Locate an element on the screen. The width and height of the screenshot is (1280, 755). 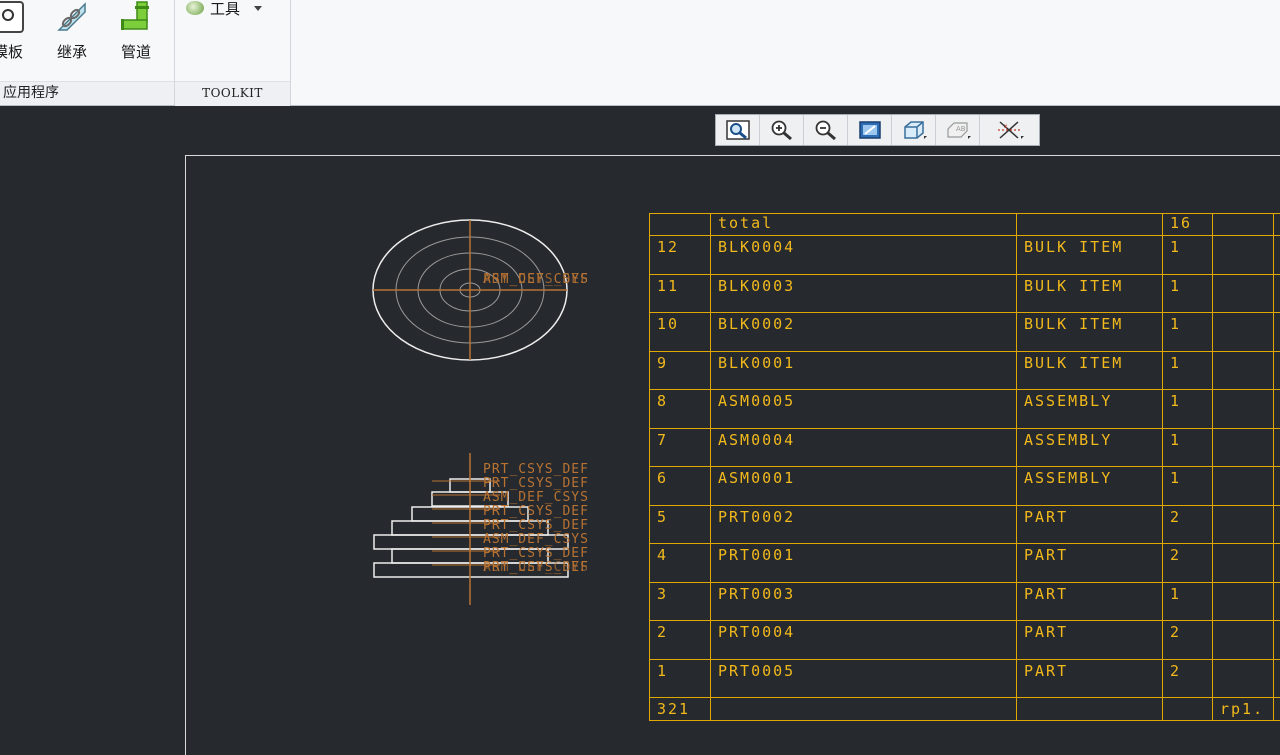
bom-index: 7 is located at coordinates (680, 447).